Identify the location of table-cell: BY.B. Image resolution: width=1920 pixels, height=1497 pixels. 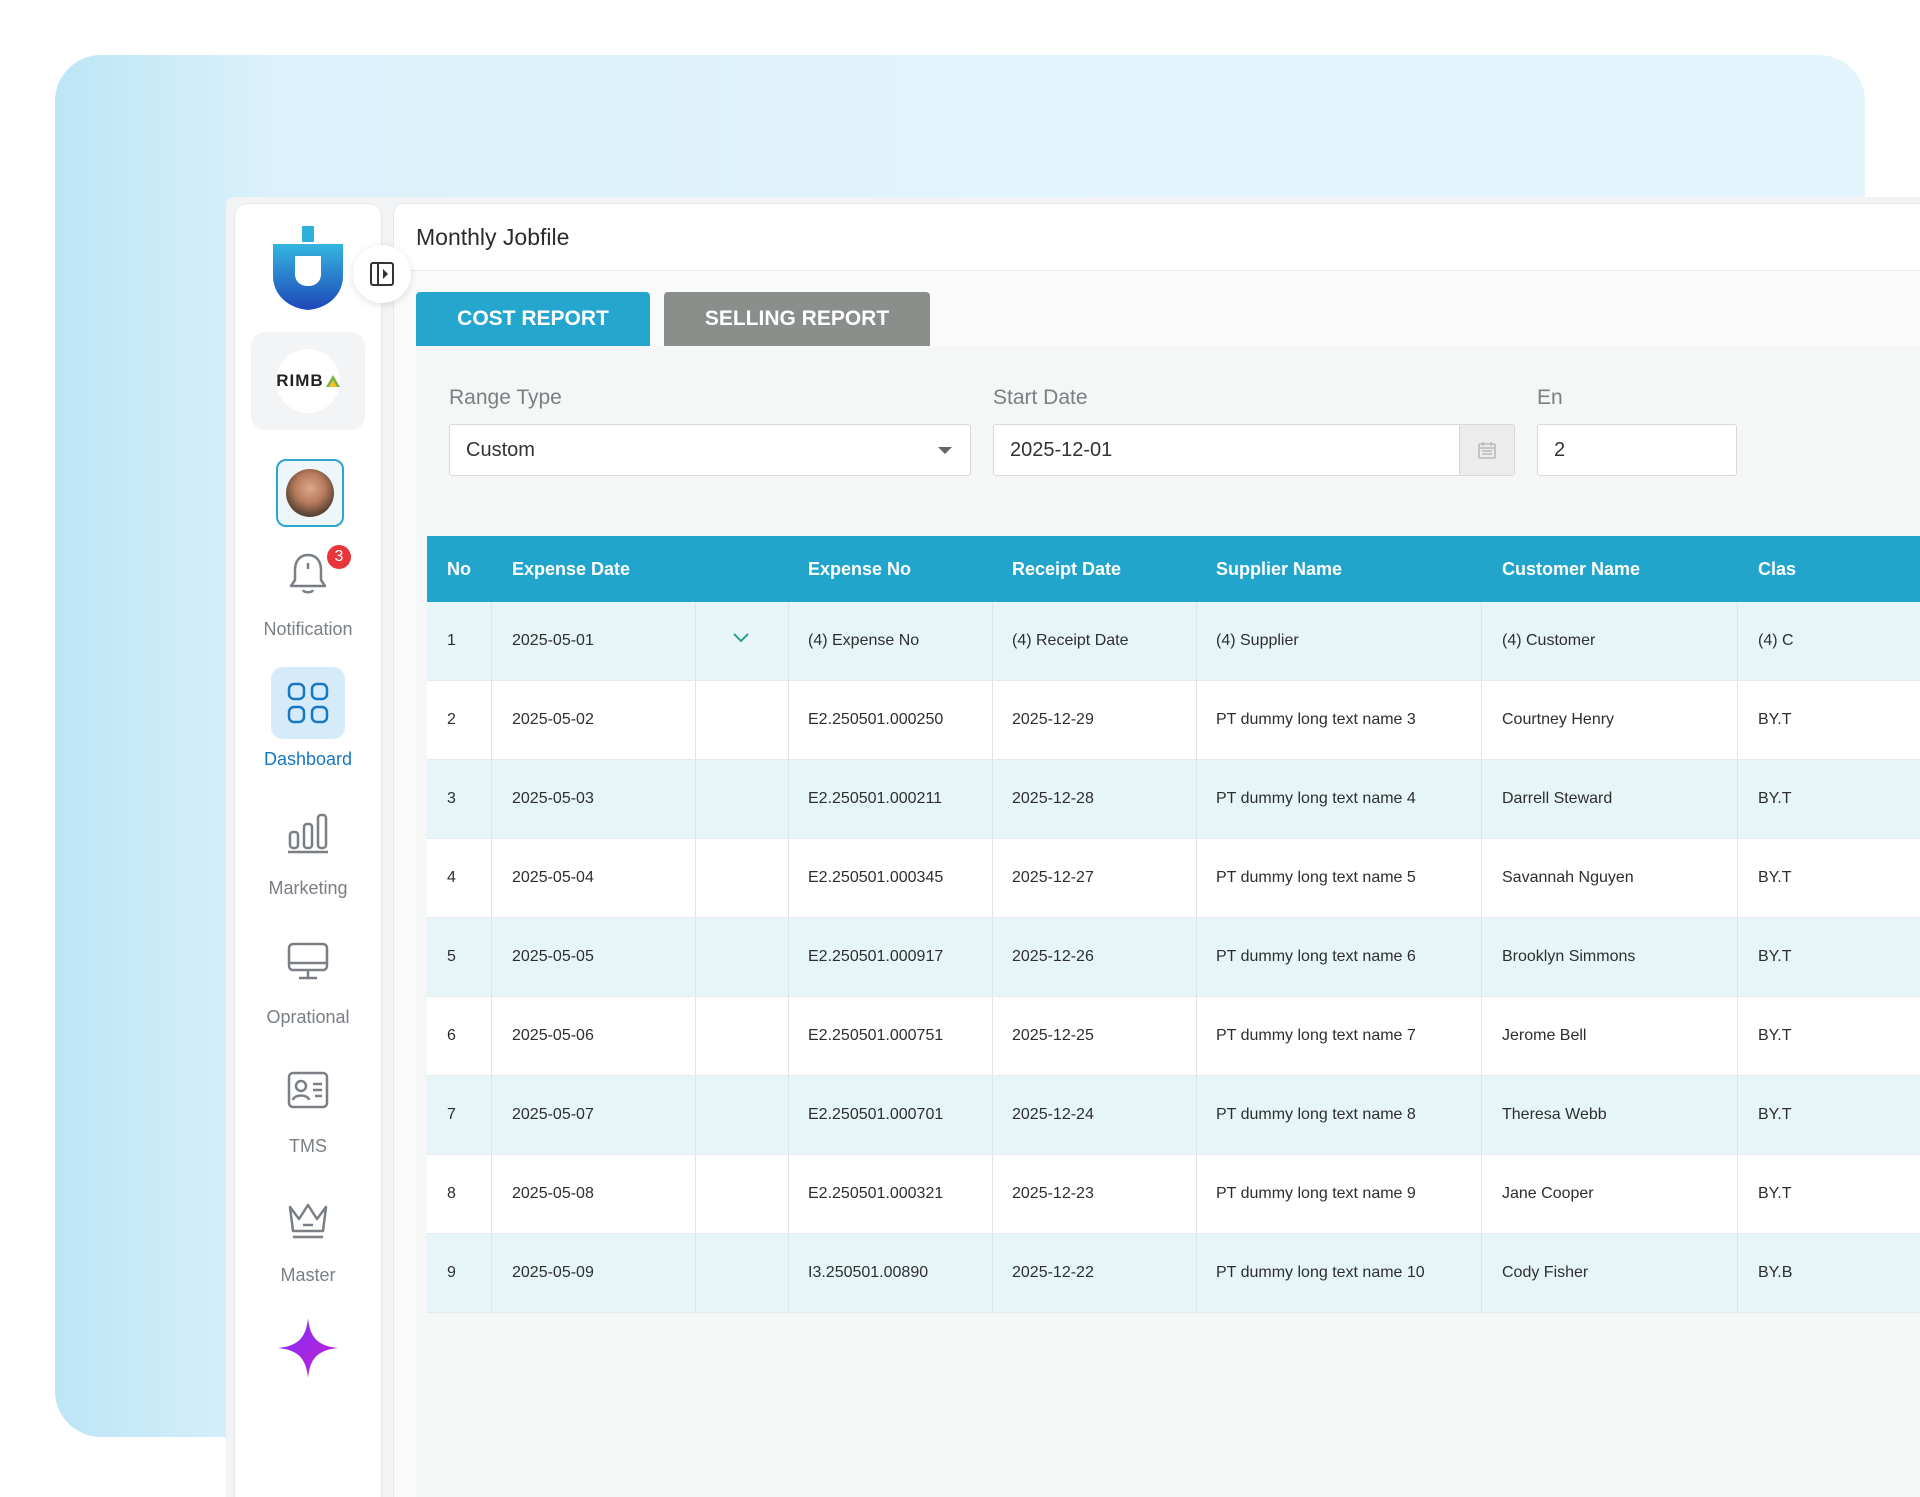
(1775, 1272).